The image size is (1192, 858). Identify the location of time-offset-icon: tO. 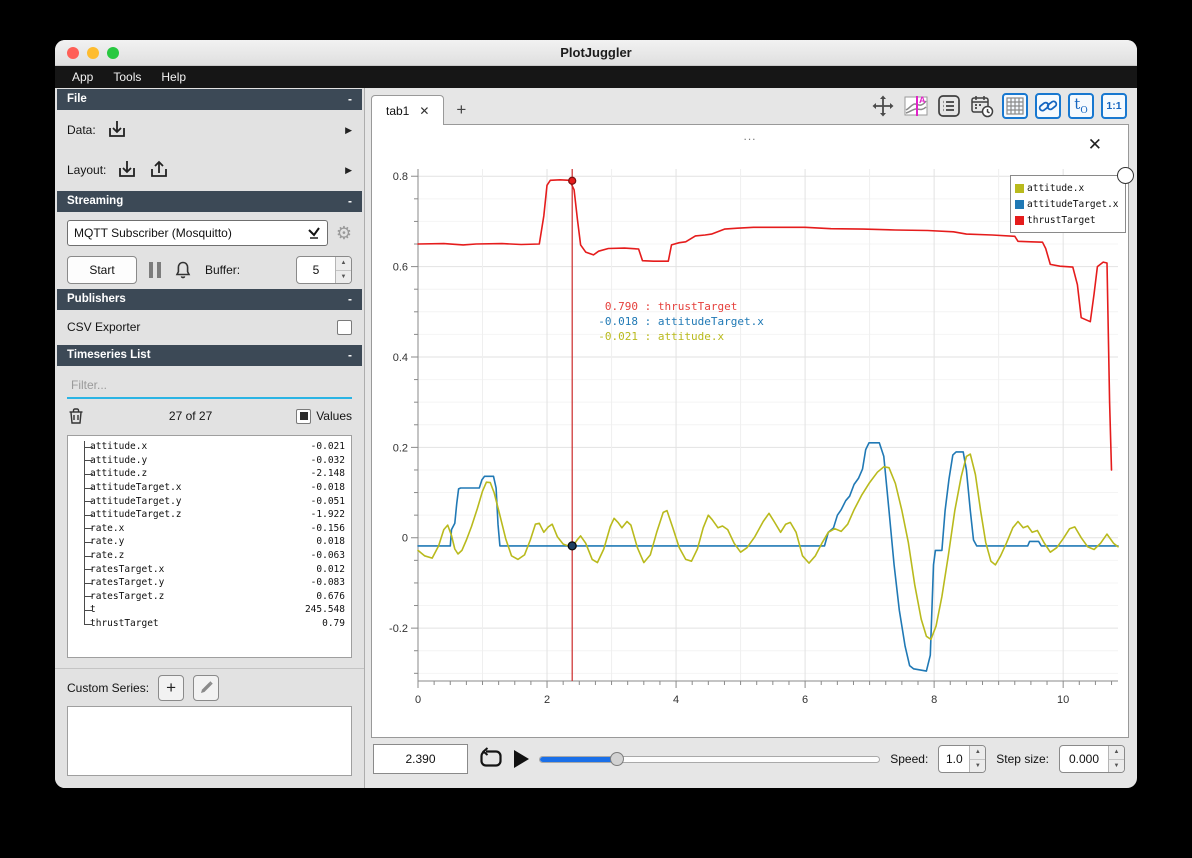
(1081, 106).